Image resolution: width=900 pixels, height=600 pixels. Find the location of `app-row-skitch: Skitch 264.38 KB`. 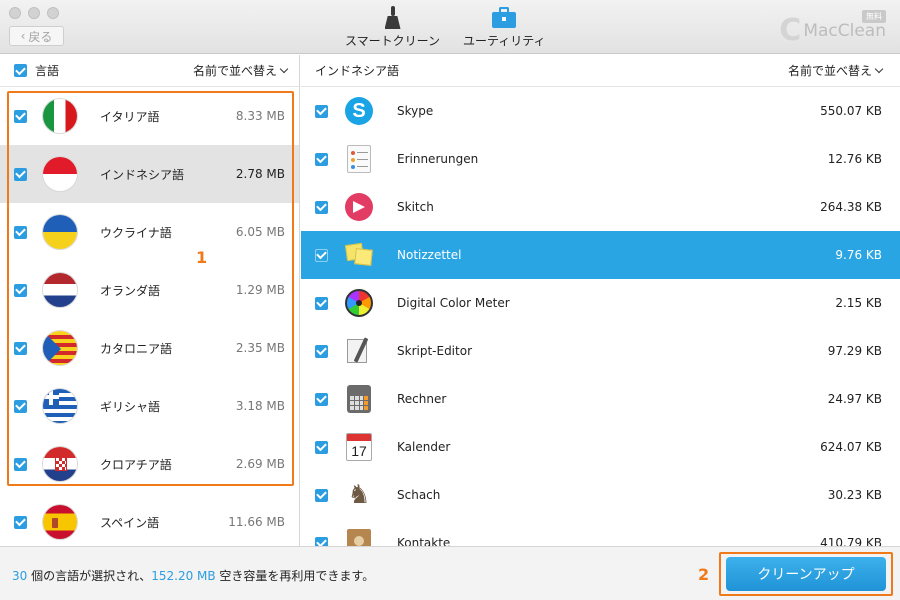

app-row-skitch: Skitch 264.38 KB is located at coordinates (600, 207).